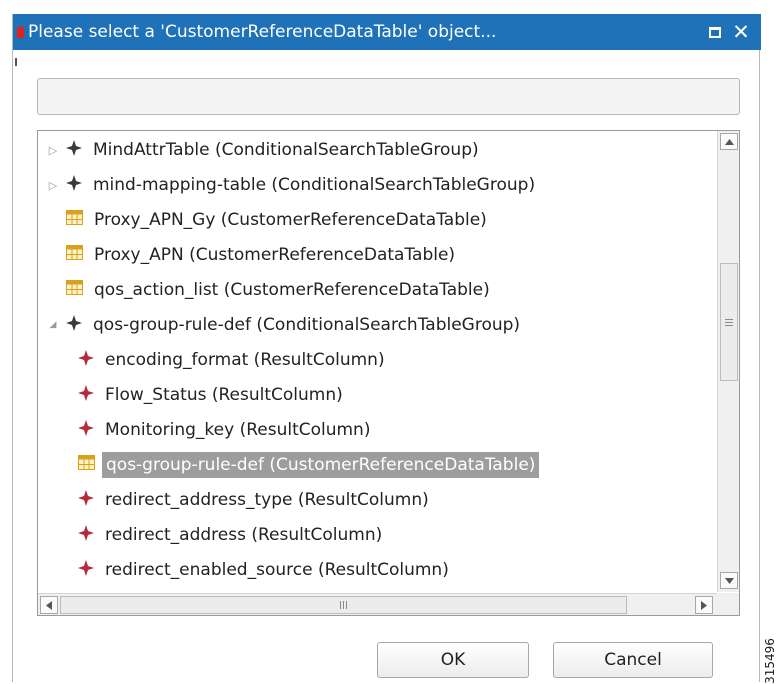 The width and height of the screenshot is (782, 684). What do you see at coordinates (20, 32) in the screenshot?
I see `title-marker-icon` at bounding box center [20, 32].